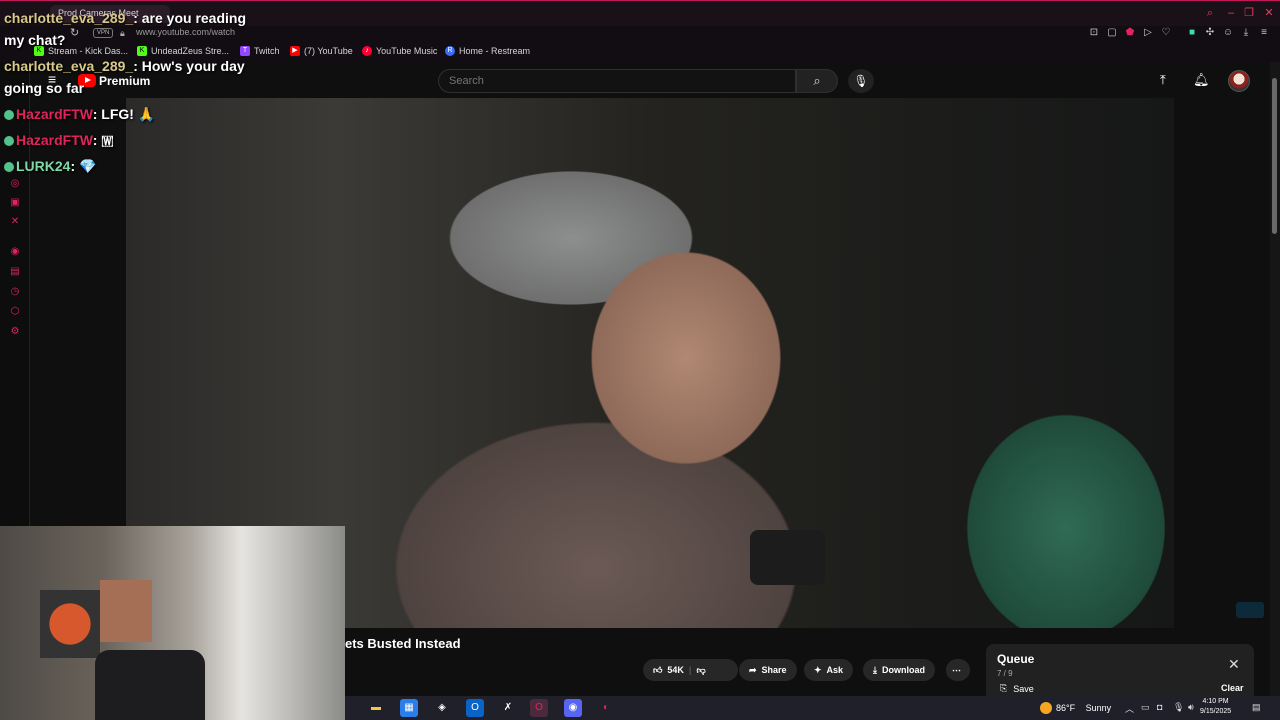  I want to click on twitch-icon: T, so click(245, 51).